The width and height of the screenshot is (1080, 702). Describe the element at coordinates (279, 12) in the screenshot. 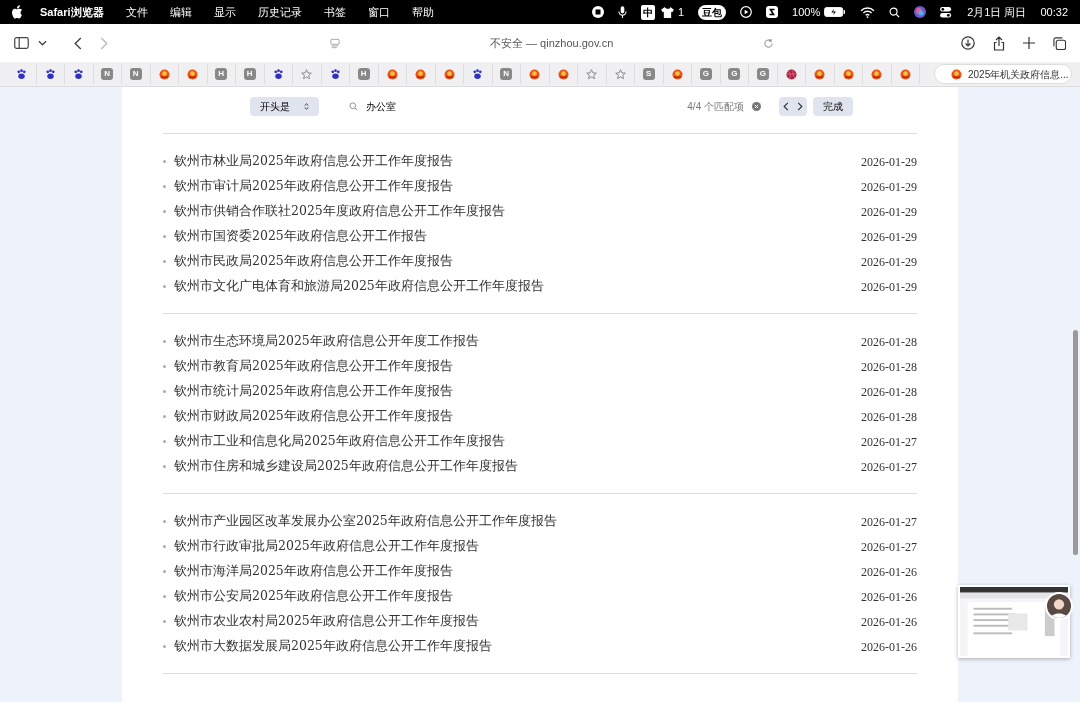

I see `menu-item: 历史记录` at that location.